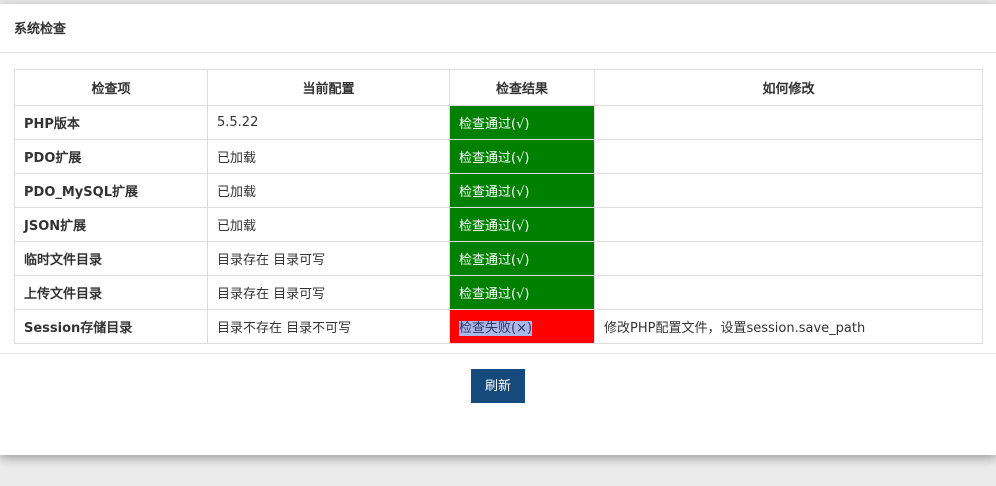 Image resolution: width=996 pixels, height=486 pixels. I want to click on column-header-result: 检查结果, so click(522, 87).